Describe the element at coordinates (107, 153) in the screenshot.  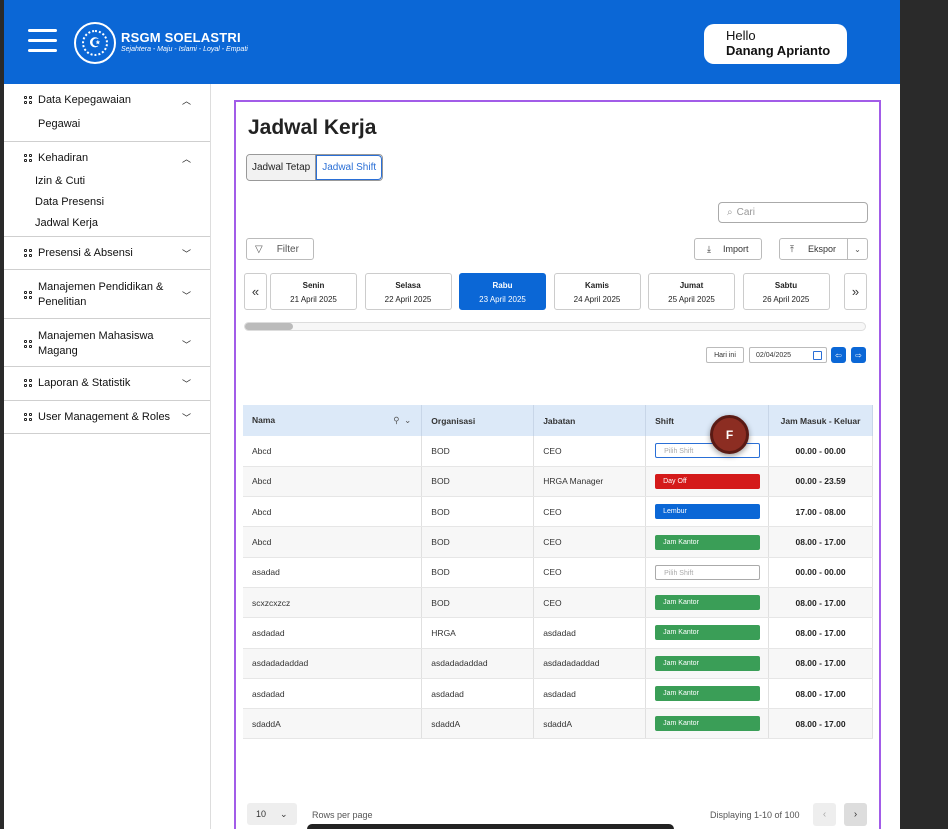
I see `sidebar-group-header: Kehadiran ︿` at that location.